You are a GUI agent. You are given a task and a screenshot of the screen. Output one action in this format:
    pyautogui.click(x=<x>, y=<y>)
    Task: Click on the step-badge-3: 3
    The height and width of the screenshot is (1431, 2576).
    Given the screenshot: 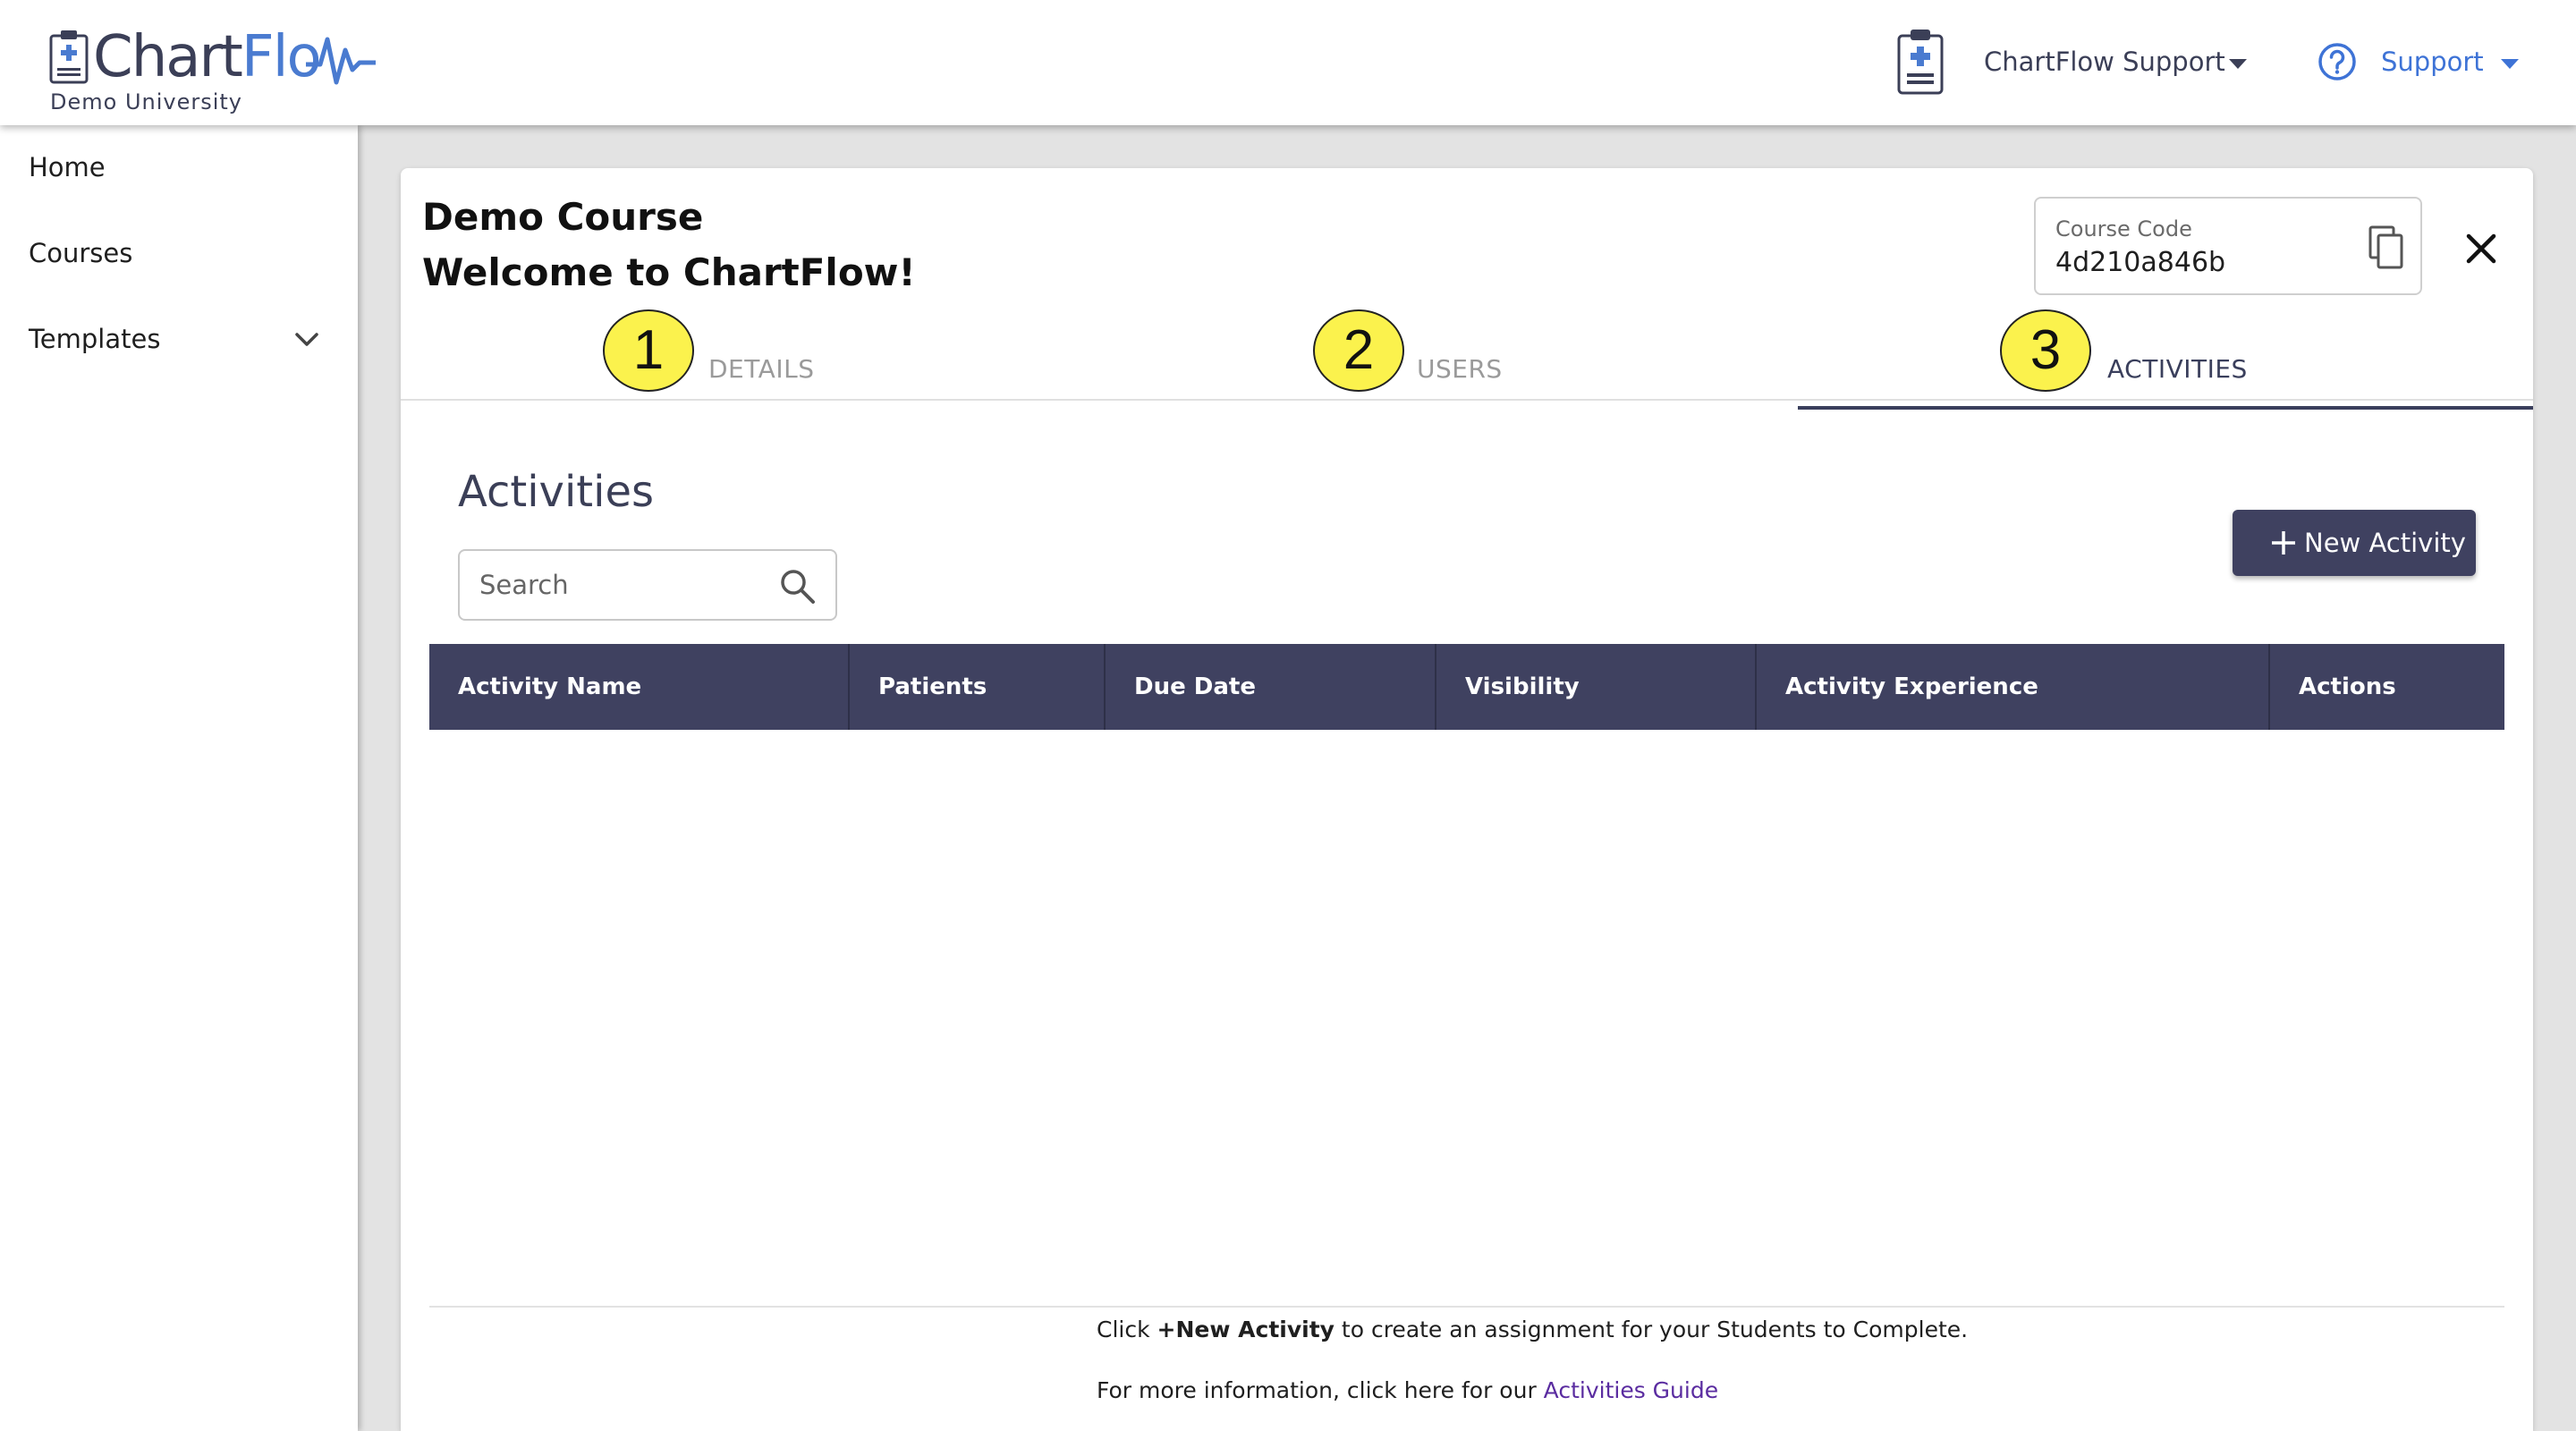 What is the action you would take?
    pyautogui.click(x=2045, y=351)
    